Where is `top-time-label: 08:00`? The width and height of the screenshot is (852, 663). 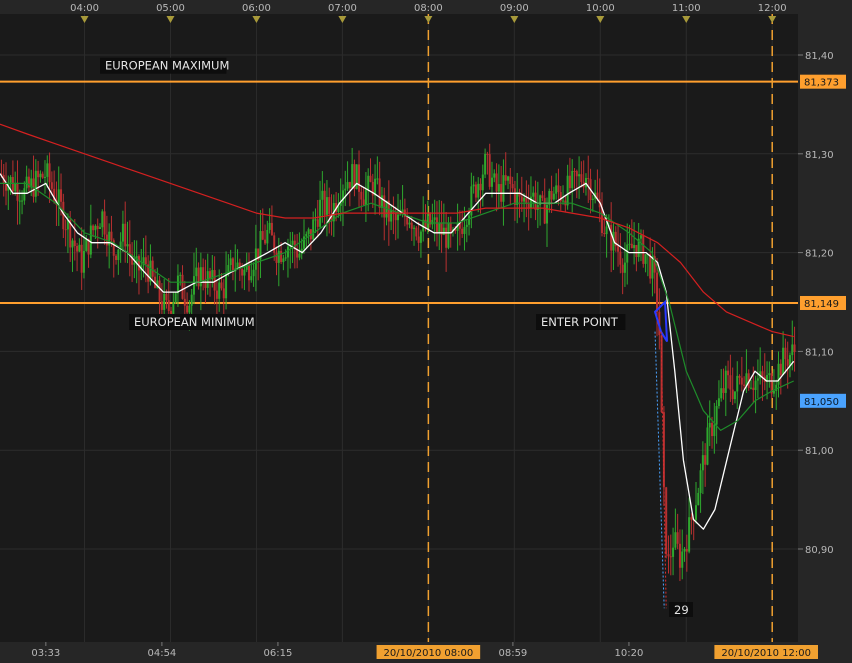
top-time-label: 08:00 is located at coordinates (428, 8).